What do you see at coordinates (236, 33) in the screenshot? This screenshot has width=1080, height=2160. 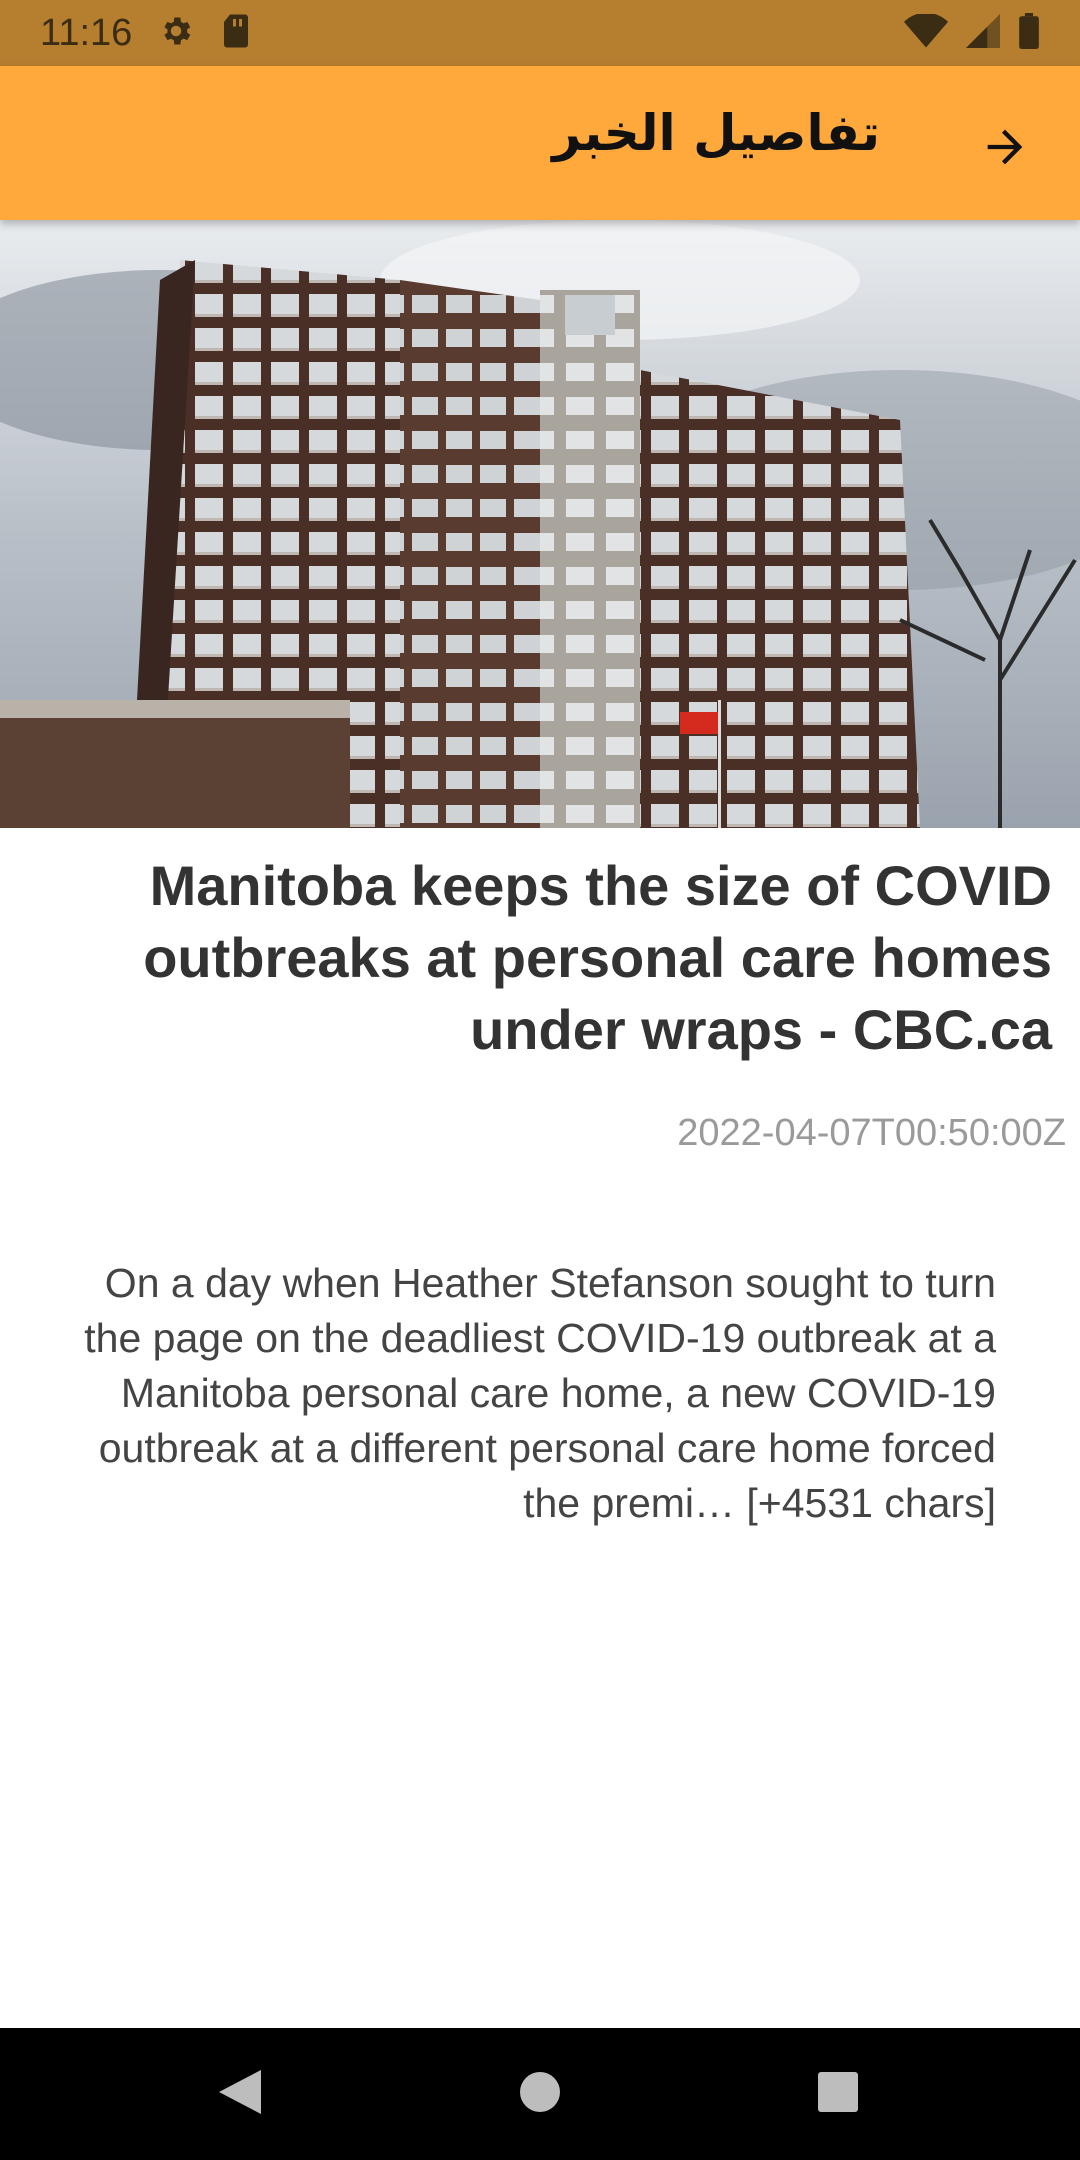 I see `sd-card-icon` at bounding box center [236, 33].